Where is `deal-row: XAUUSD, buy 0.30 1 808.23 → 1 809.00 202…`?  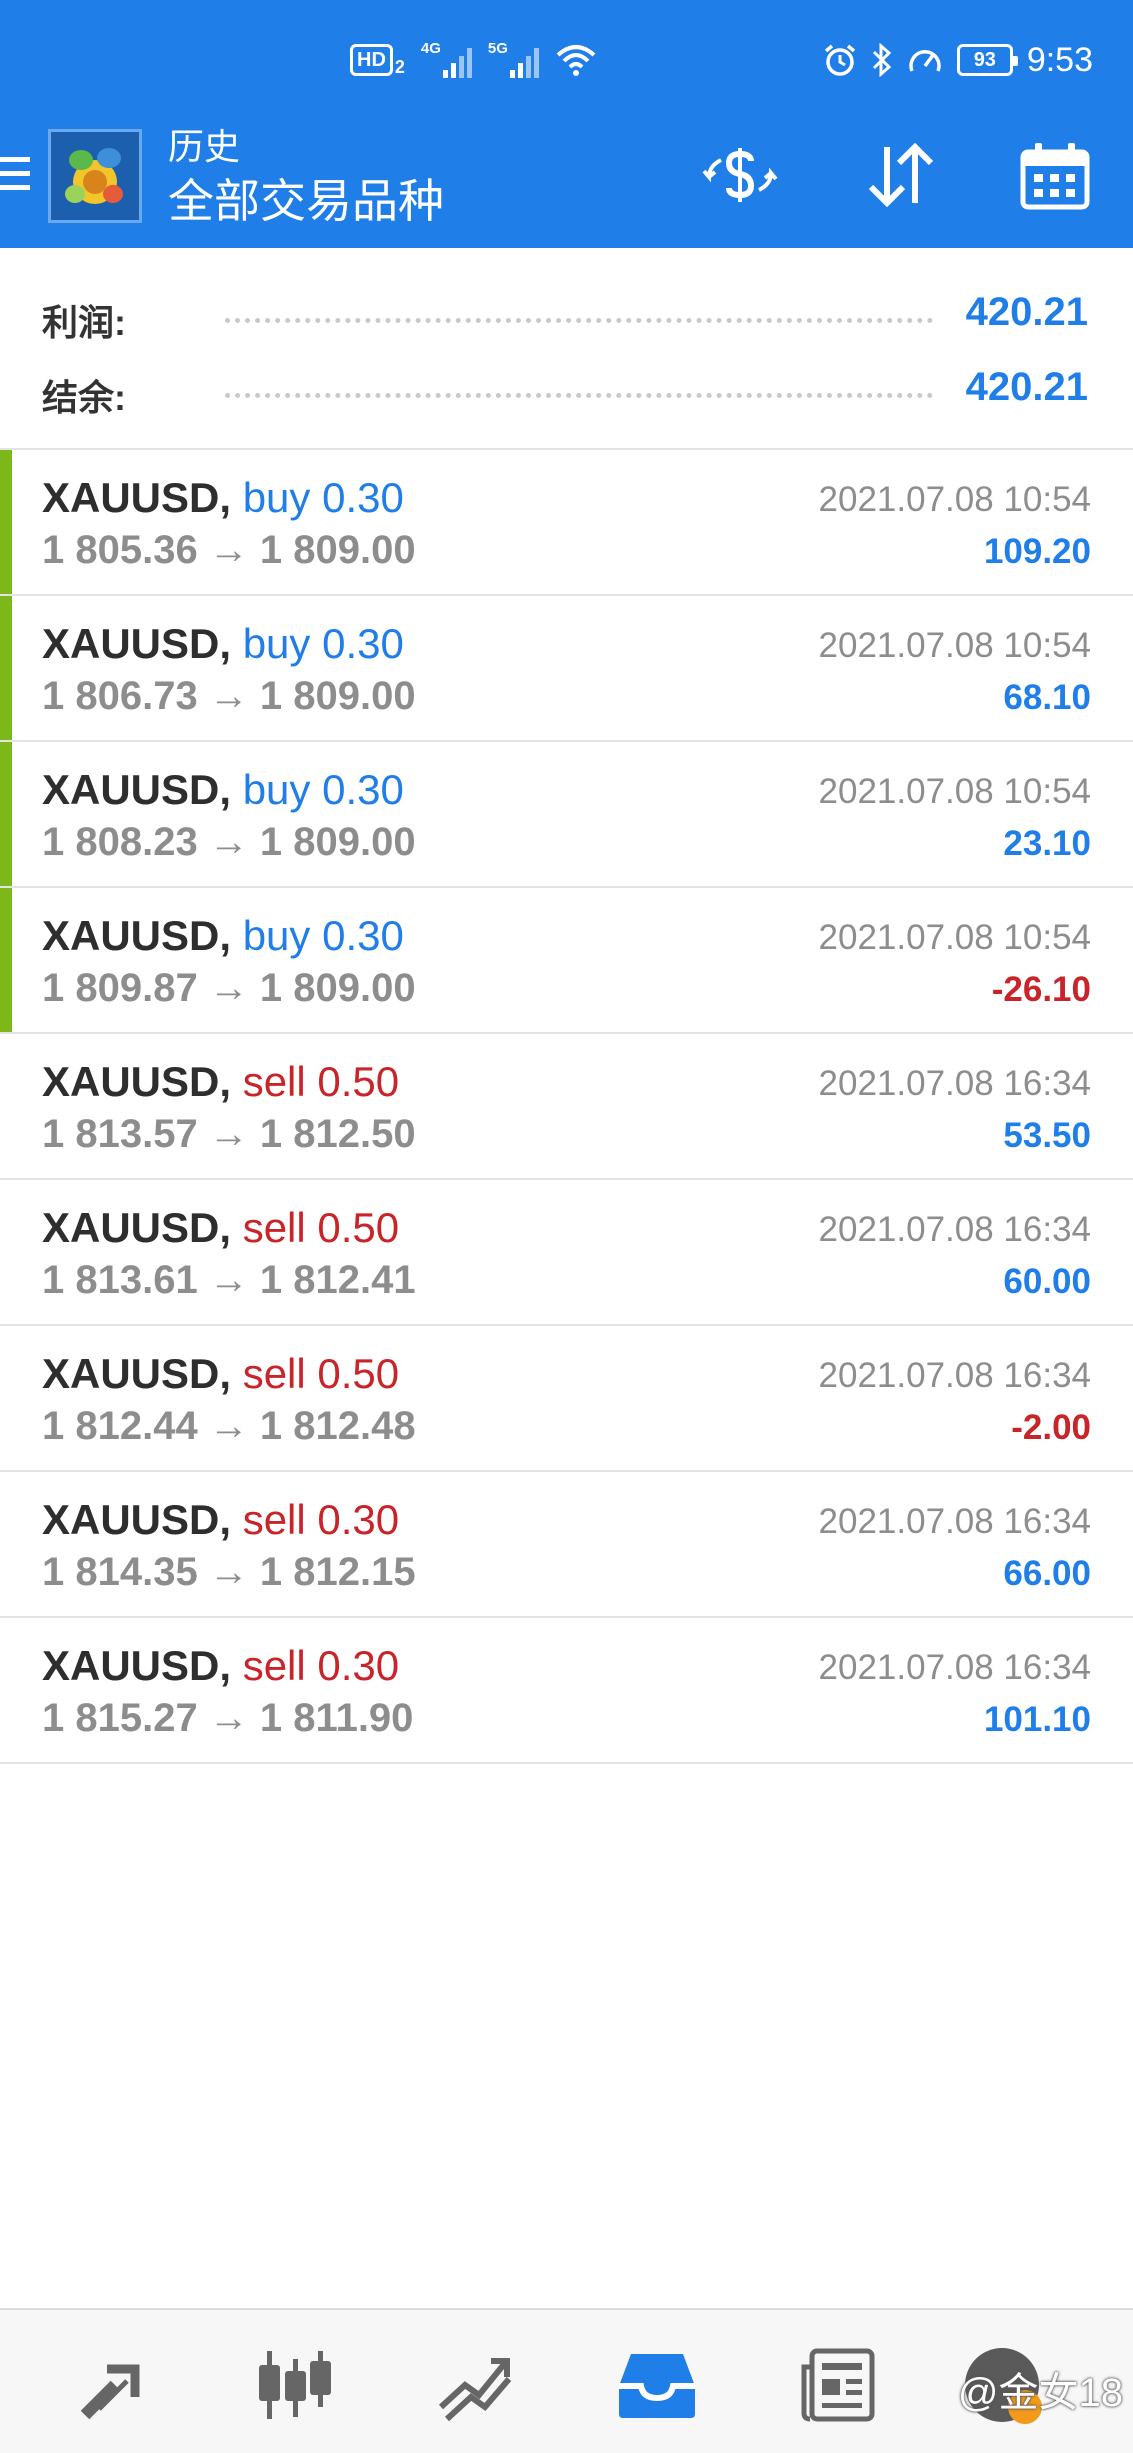 deal-row: XAUUSD, buy 0.30 1 808.23 → 1 809.00 202… is located at coordinates (566, 815).